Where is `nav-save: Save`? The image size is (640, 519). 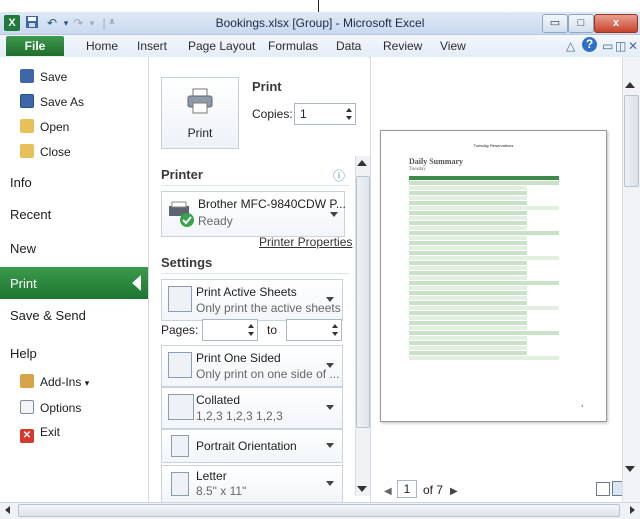
nav-save: Save is located at coordinates (43, 76).